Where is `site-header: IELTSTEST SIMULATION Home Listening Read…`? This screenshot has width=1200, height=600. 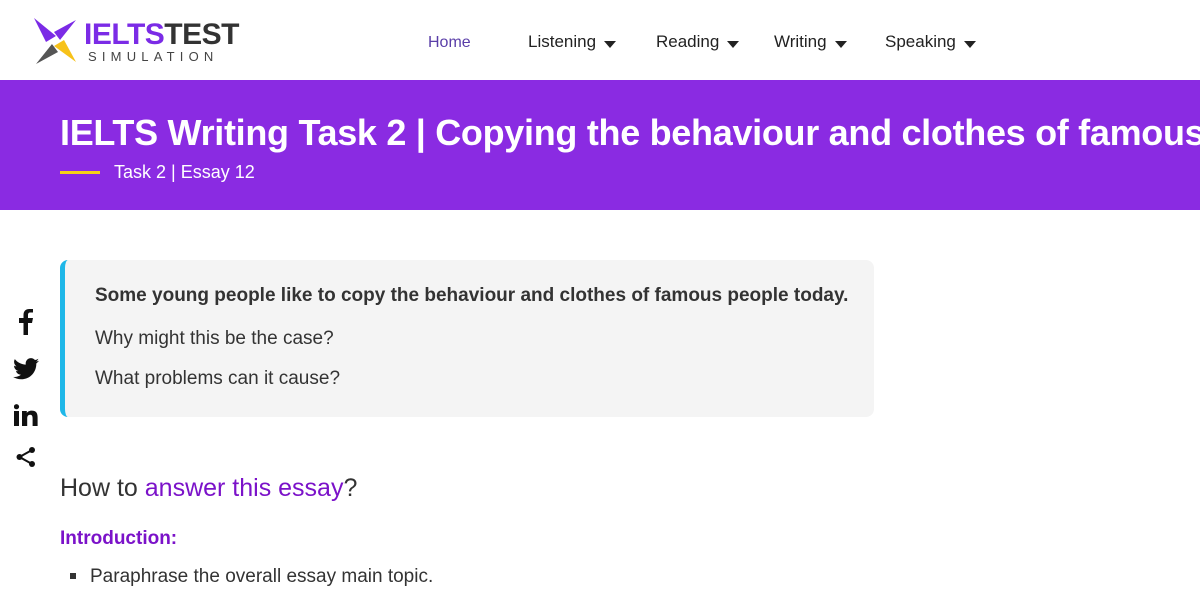 site-header: IELTSTEST SIMULATION Home Listening Read… is located at coordinates (600, 40).